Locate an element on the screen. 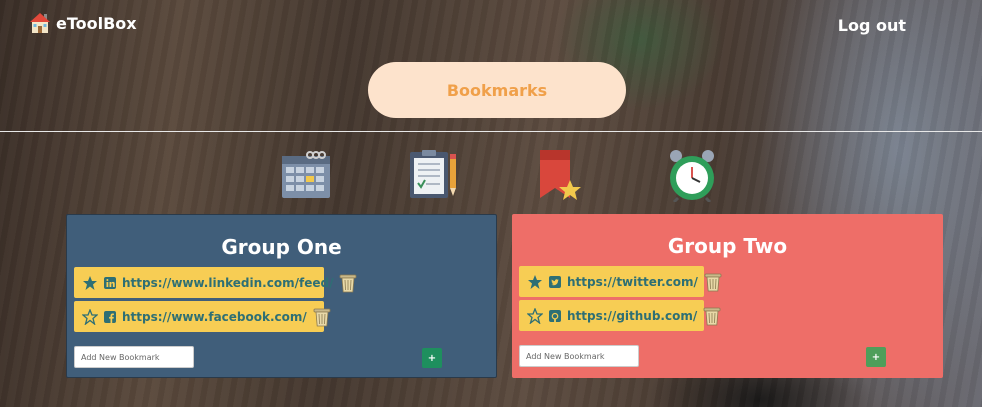 The width and height of the screenshot is (982, 407). calendar-icon is located at coordinates (309, 177).